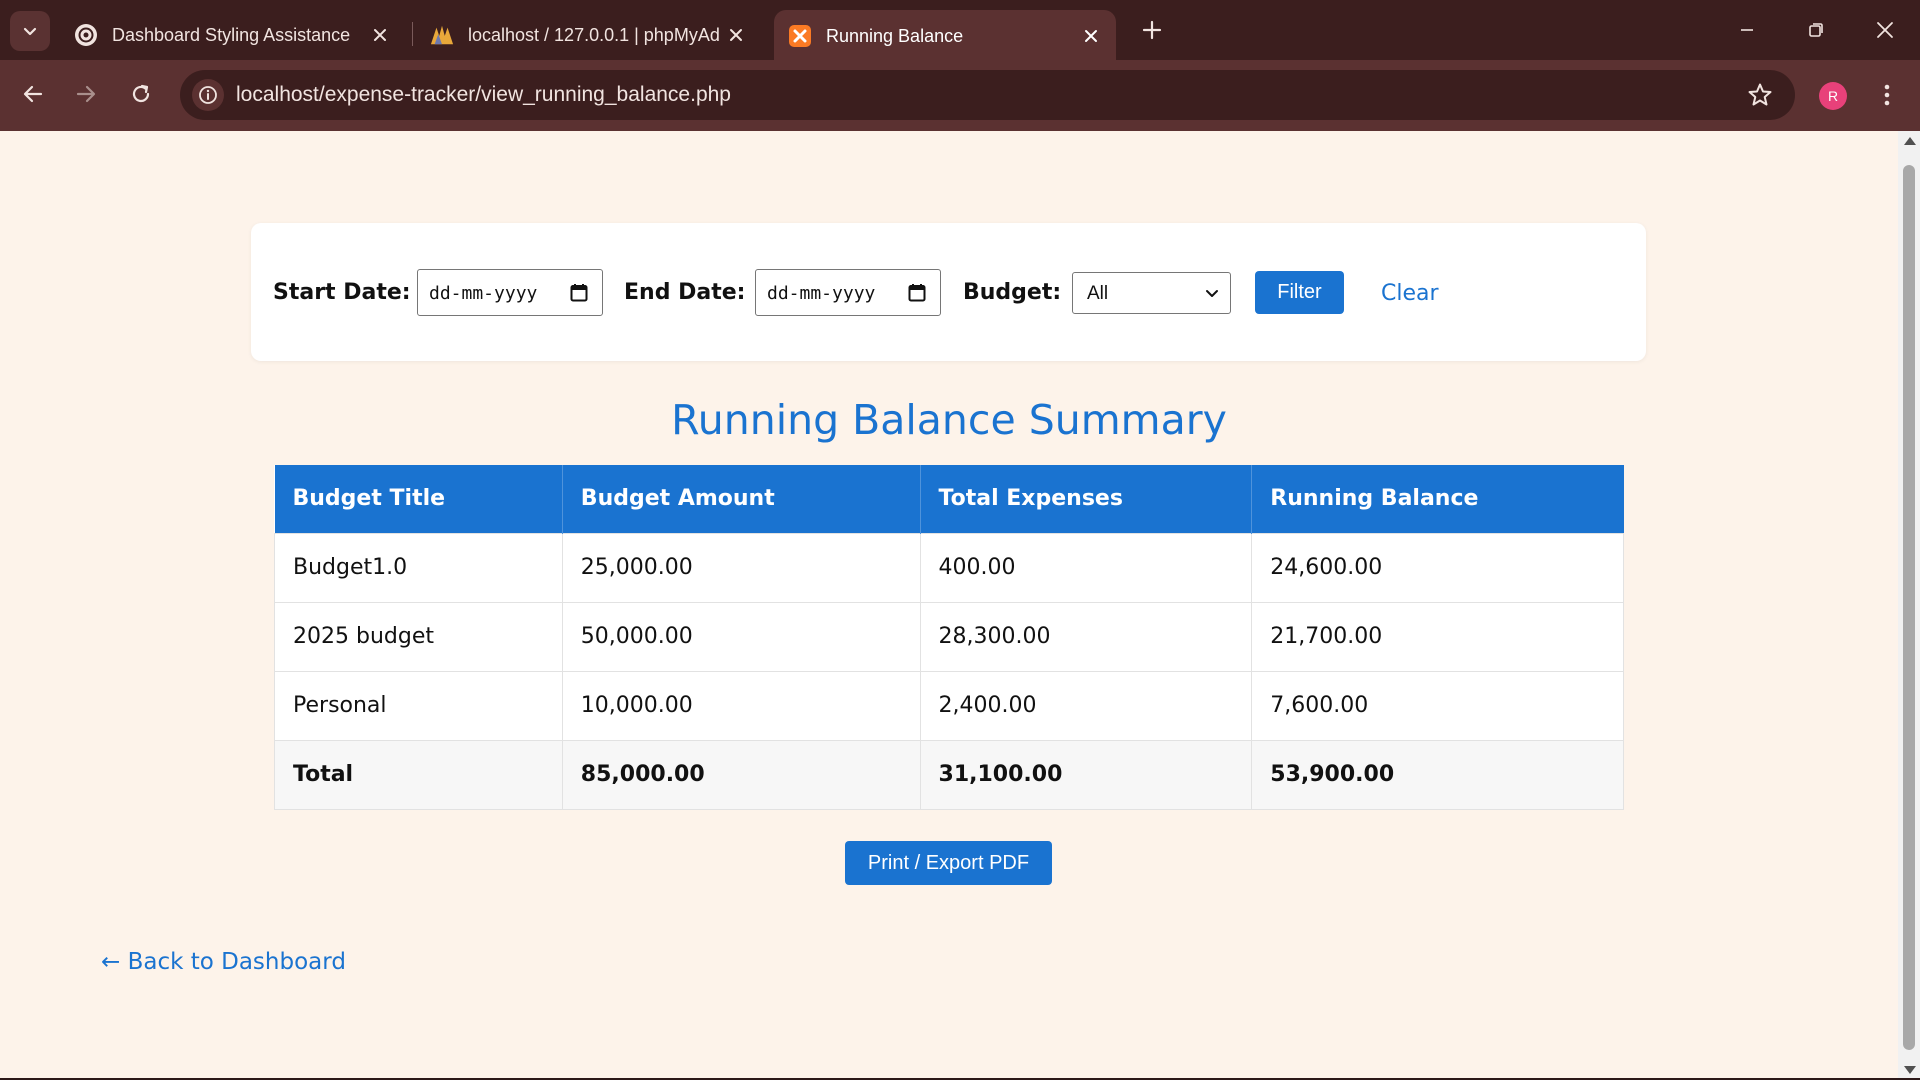 This screenshot has width=1920, height=1080. What do you see at coordinates (821, 293) in the screenshot?
I see `end-date-placeholder: dd-mm-yyyy` at bounding box center [821, 293].